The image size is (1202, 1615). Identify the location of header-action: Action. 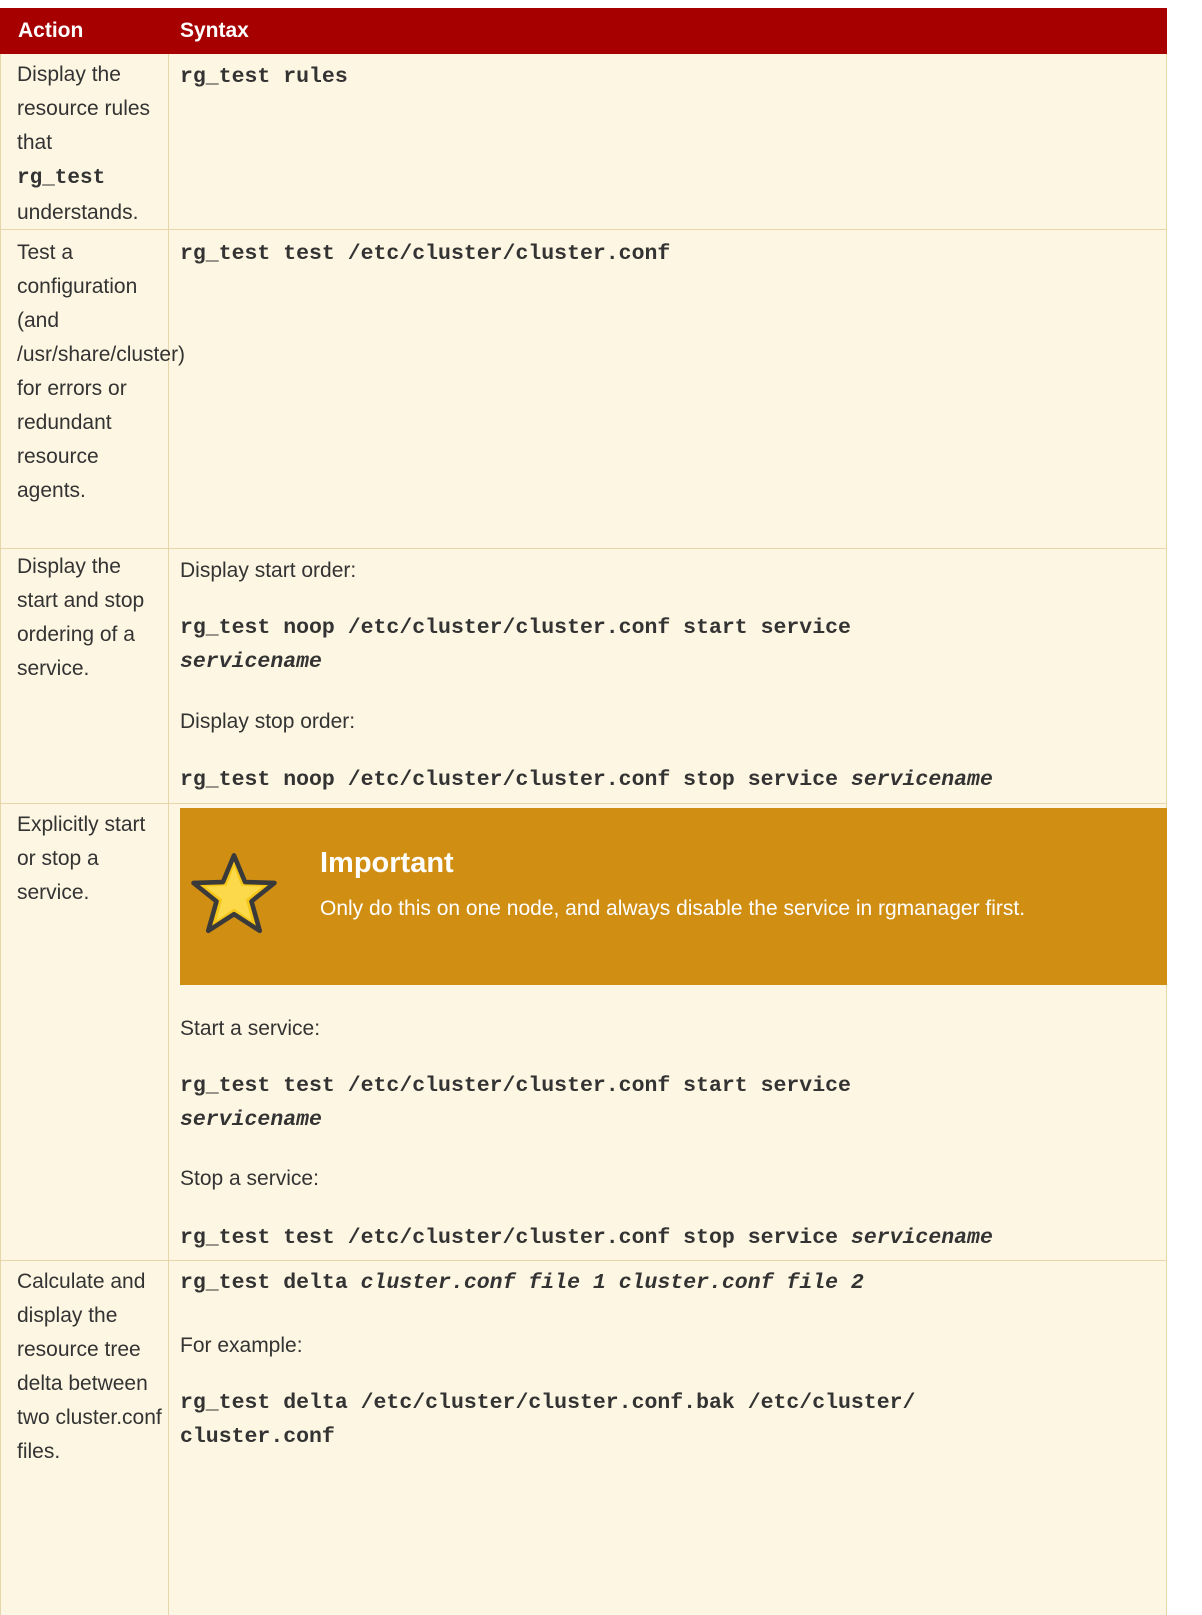
(51, 30).